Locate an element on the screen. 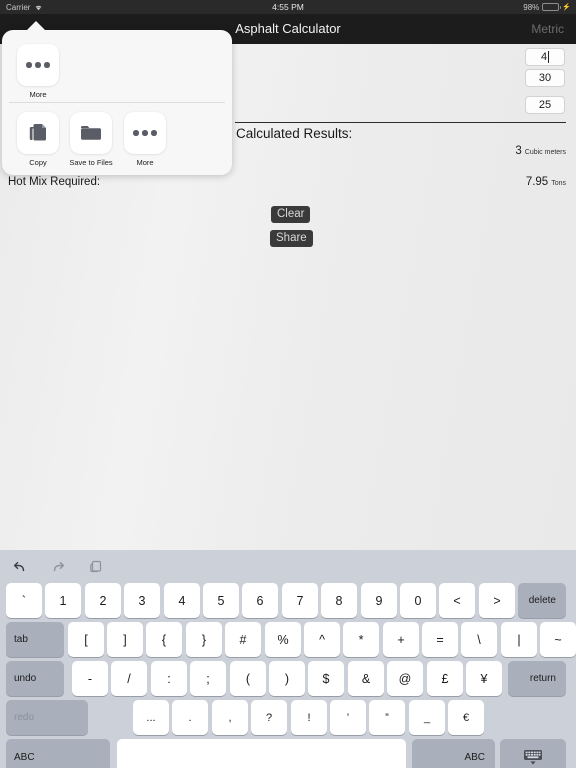 This screenshot has height=768, width=576. key-return: return is located at coordinates (537, 678).